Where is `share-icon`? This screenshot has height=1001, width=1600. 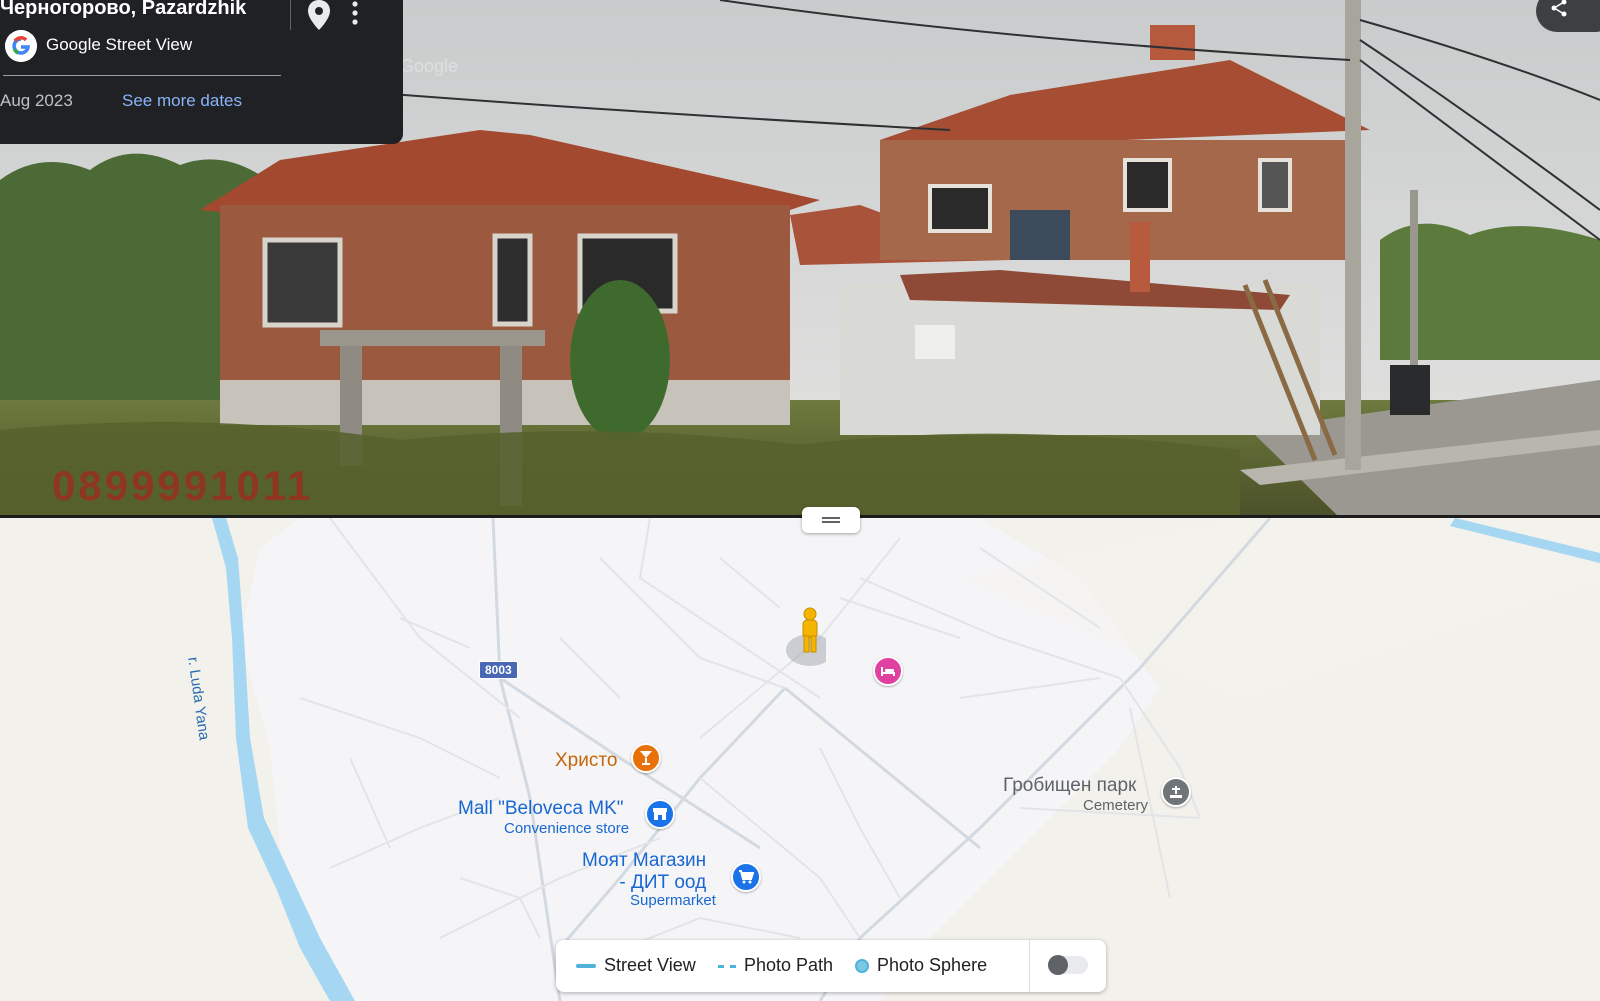 share-icon is located at coordinates (1559, 8).